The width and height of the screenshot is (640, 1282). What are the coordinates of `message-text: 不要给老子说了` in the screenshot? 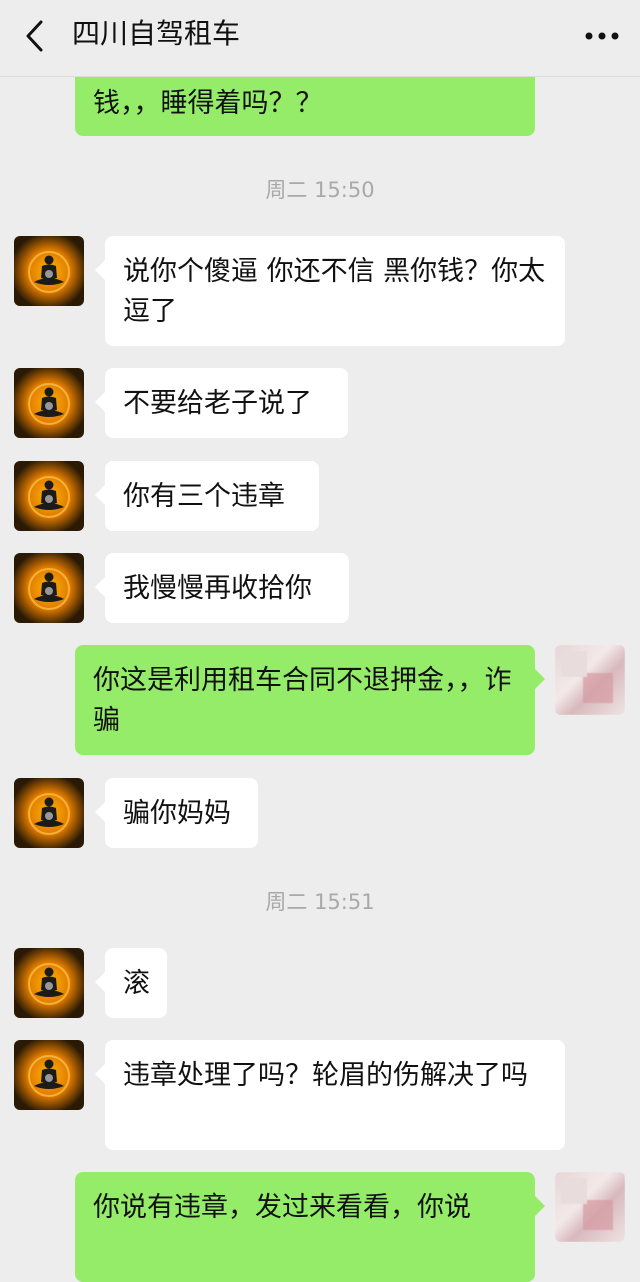 It's located at (217, 403).